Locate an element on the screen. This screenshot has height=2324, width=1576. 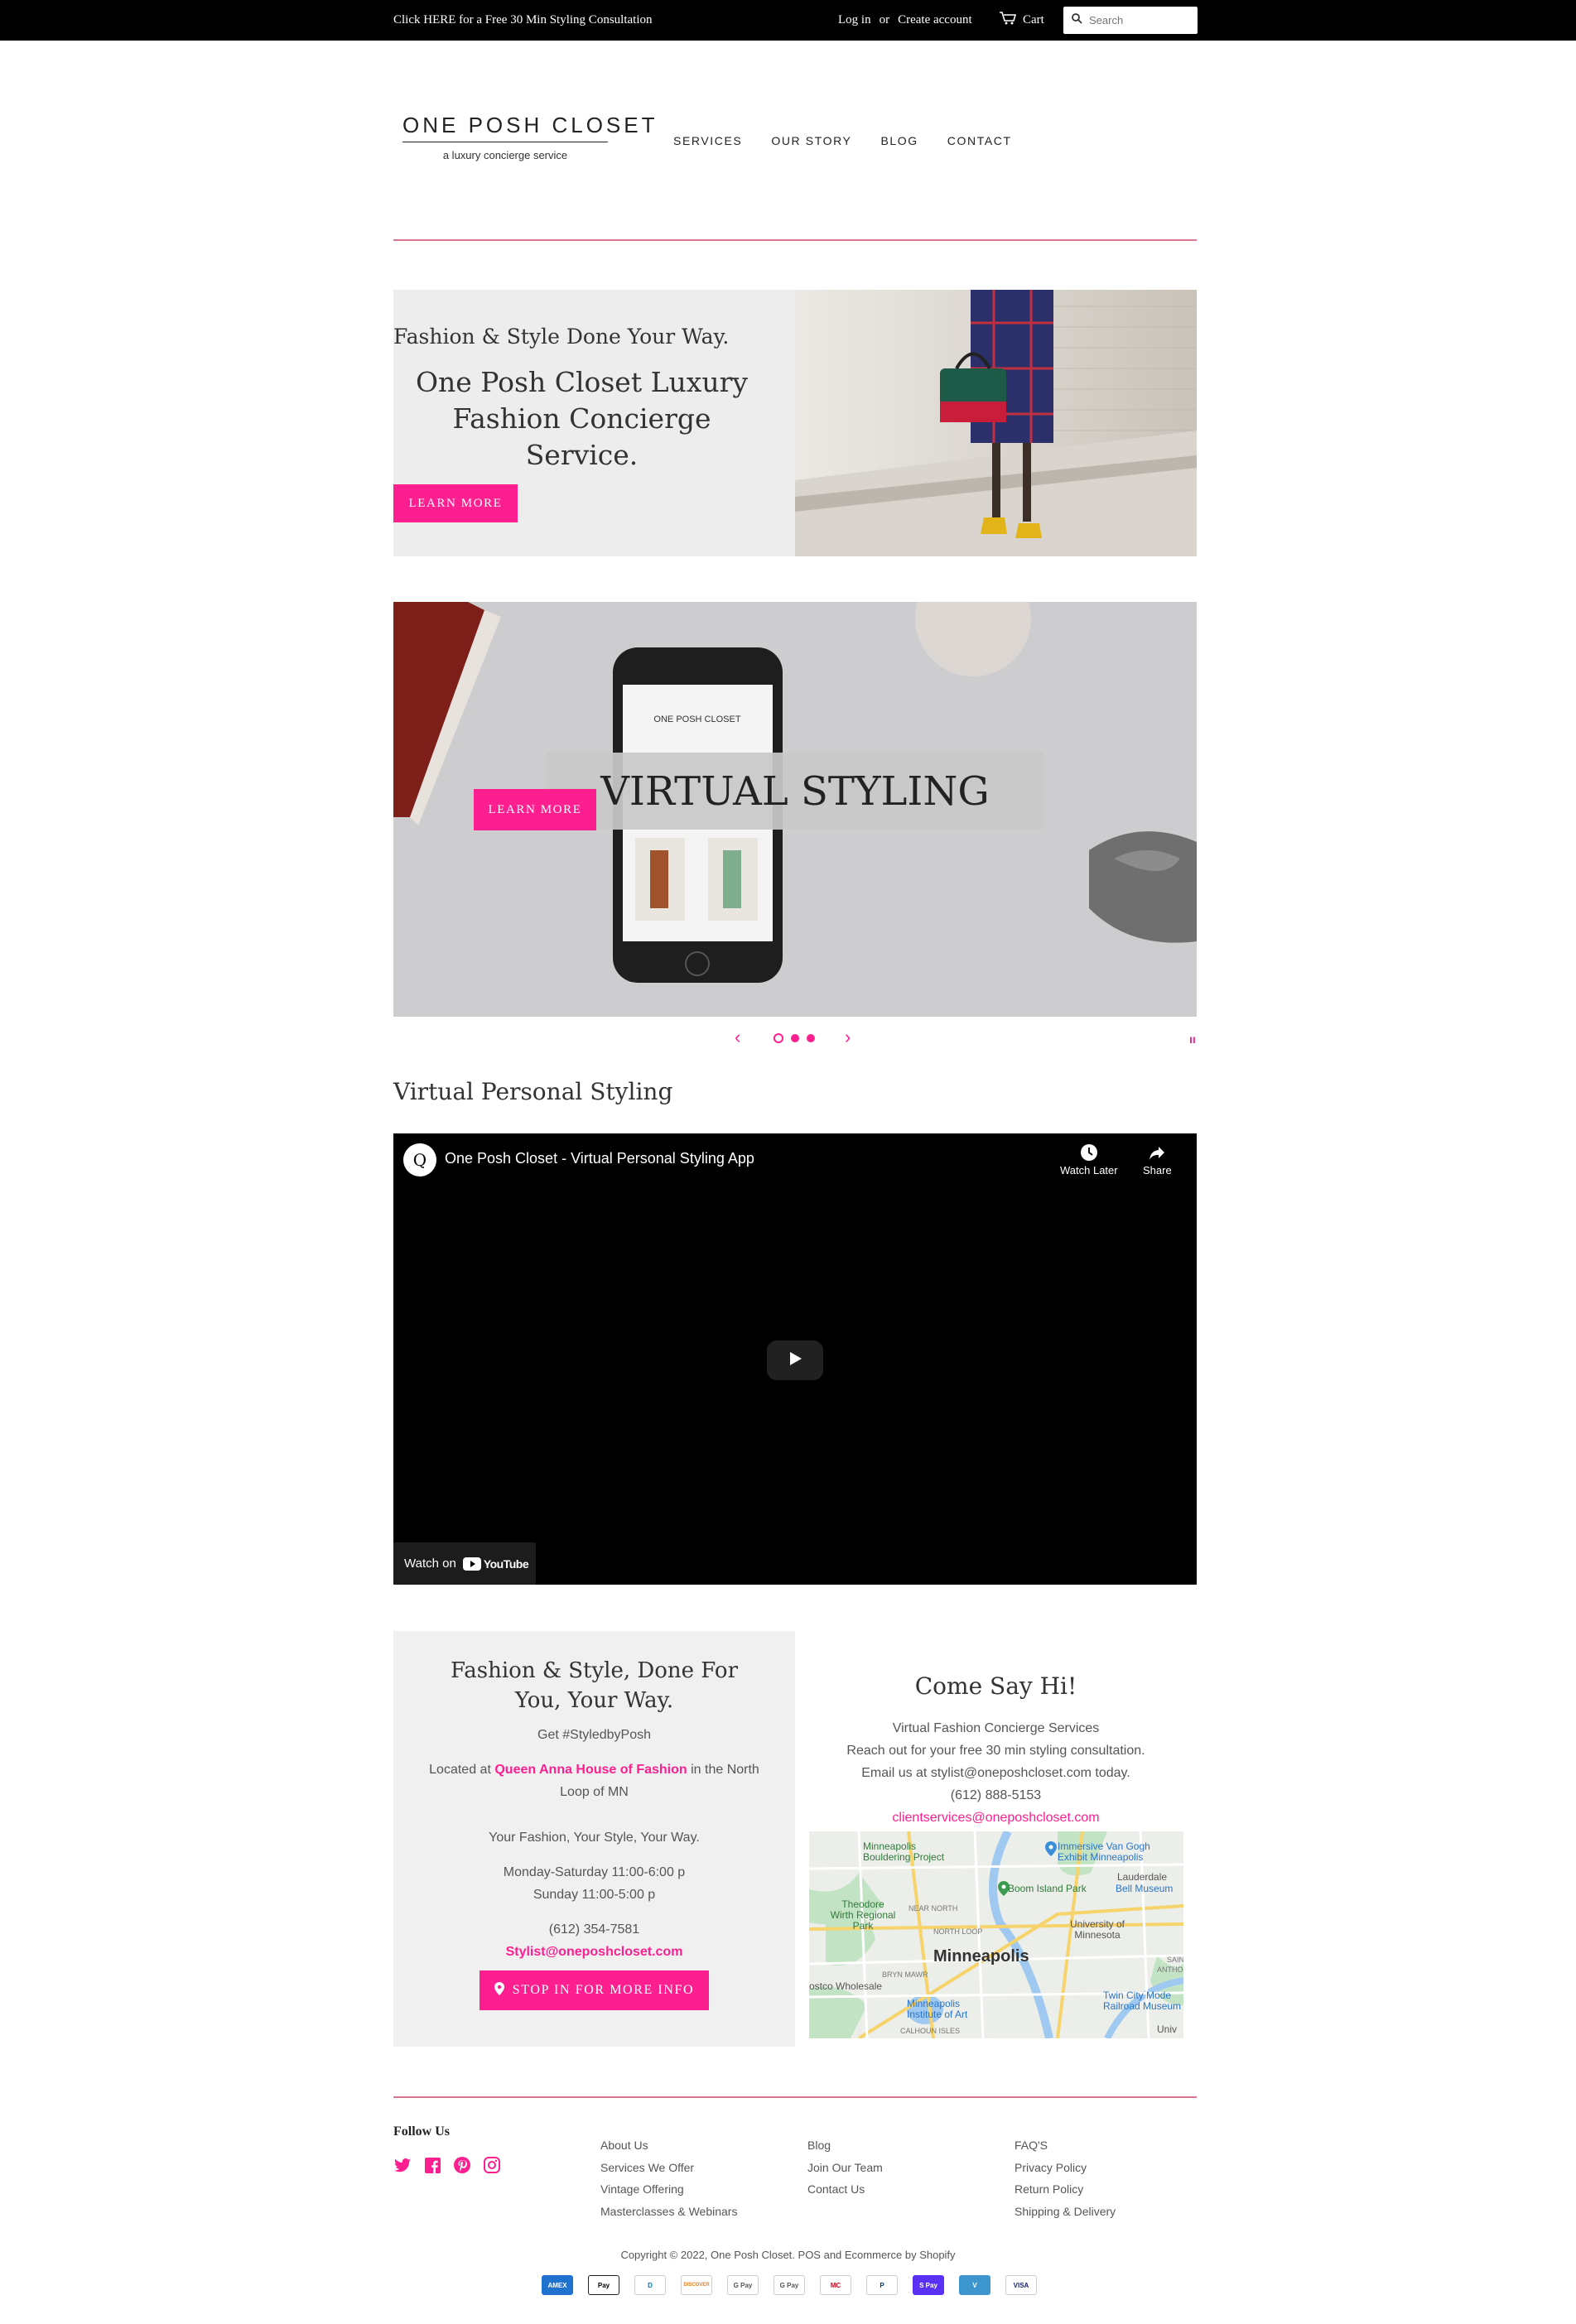
nav-blog: BLOG is located at coordinates (899, 140).